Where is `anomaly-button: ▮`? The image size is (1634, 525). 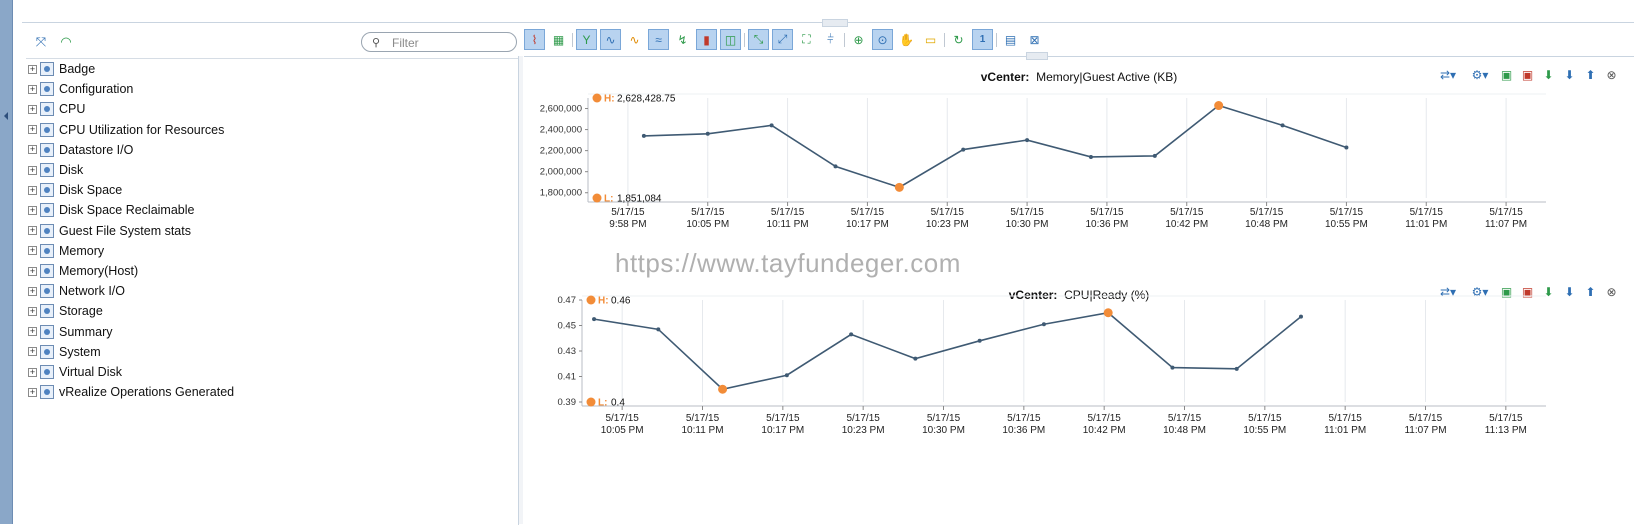 anomaly-button: ▮ is located at coordinates (706, 39).